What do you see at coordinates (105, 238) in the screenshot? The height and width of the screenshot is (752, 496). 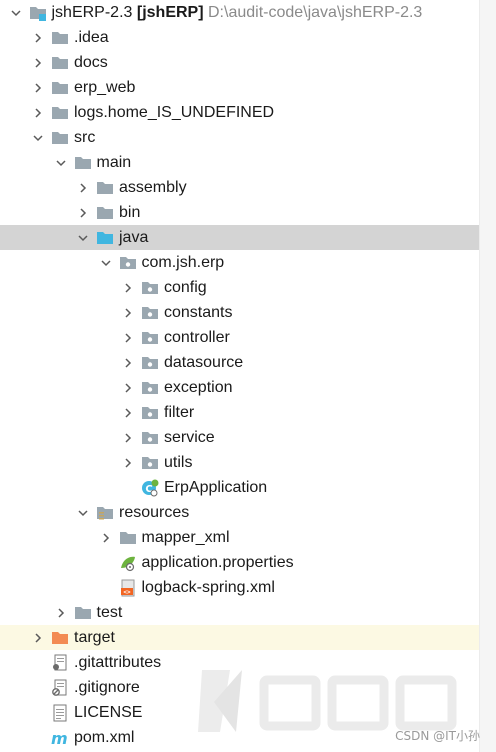 I see `source-folder-icon` at bounding box center [105, 238].